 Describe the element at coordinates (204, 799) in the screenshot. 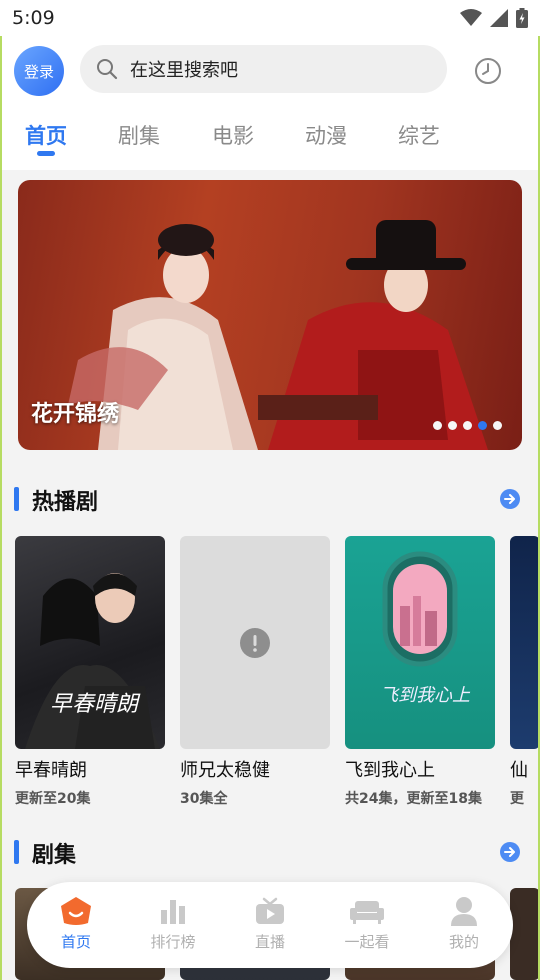

I see `drama-episode-status: 30集全` at that location.